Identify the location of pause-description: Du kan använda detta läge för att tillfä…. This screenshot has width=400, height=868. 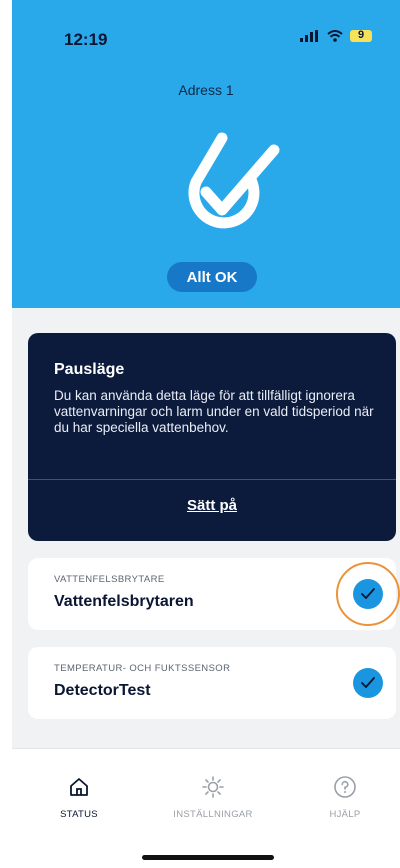
(214, 411).